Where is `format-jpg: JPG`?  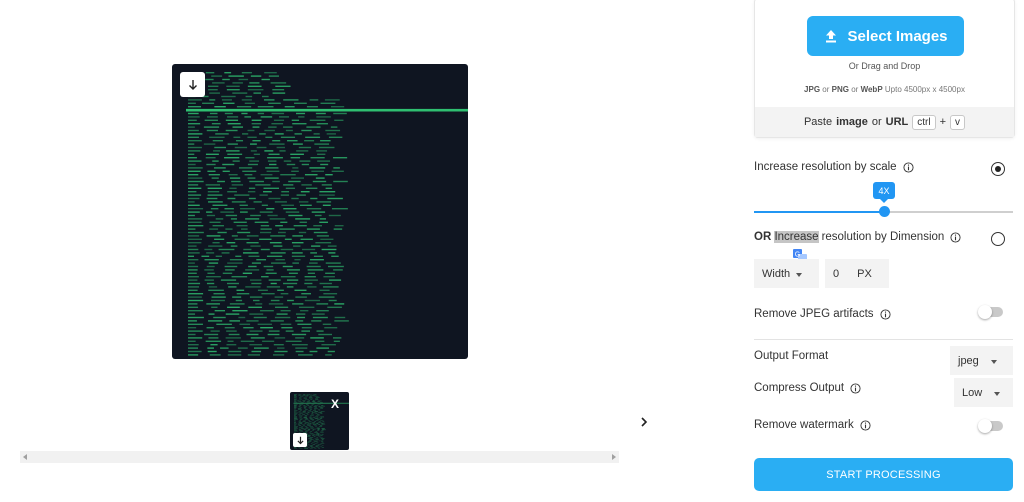 format-jpg: JPG is located at coordinates (812, 89).